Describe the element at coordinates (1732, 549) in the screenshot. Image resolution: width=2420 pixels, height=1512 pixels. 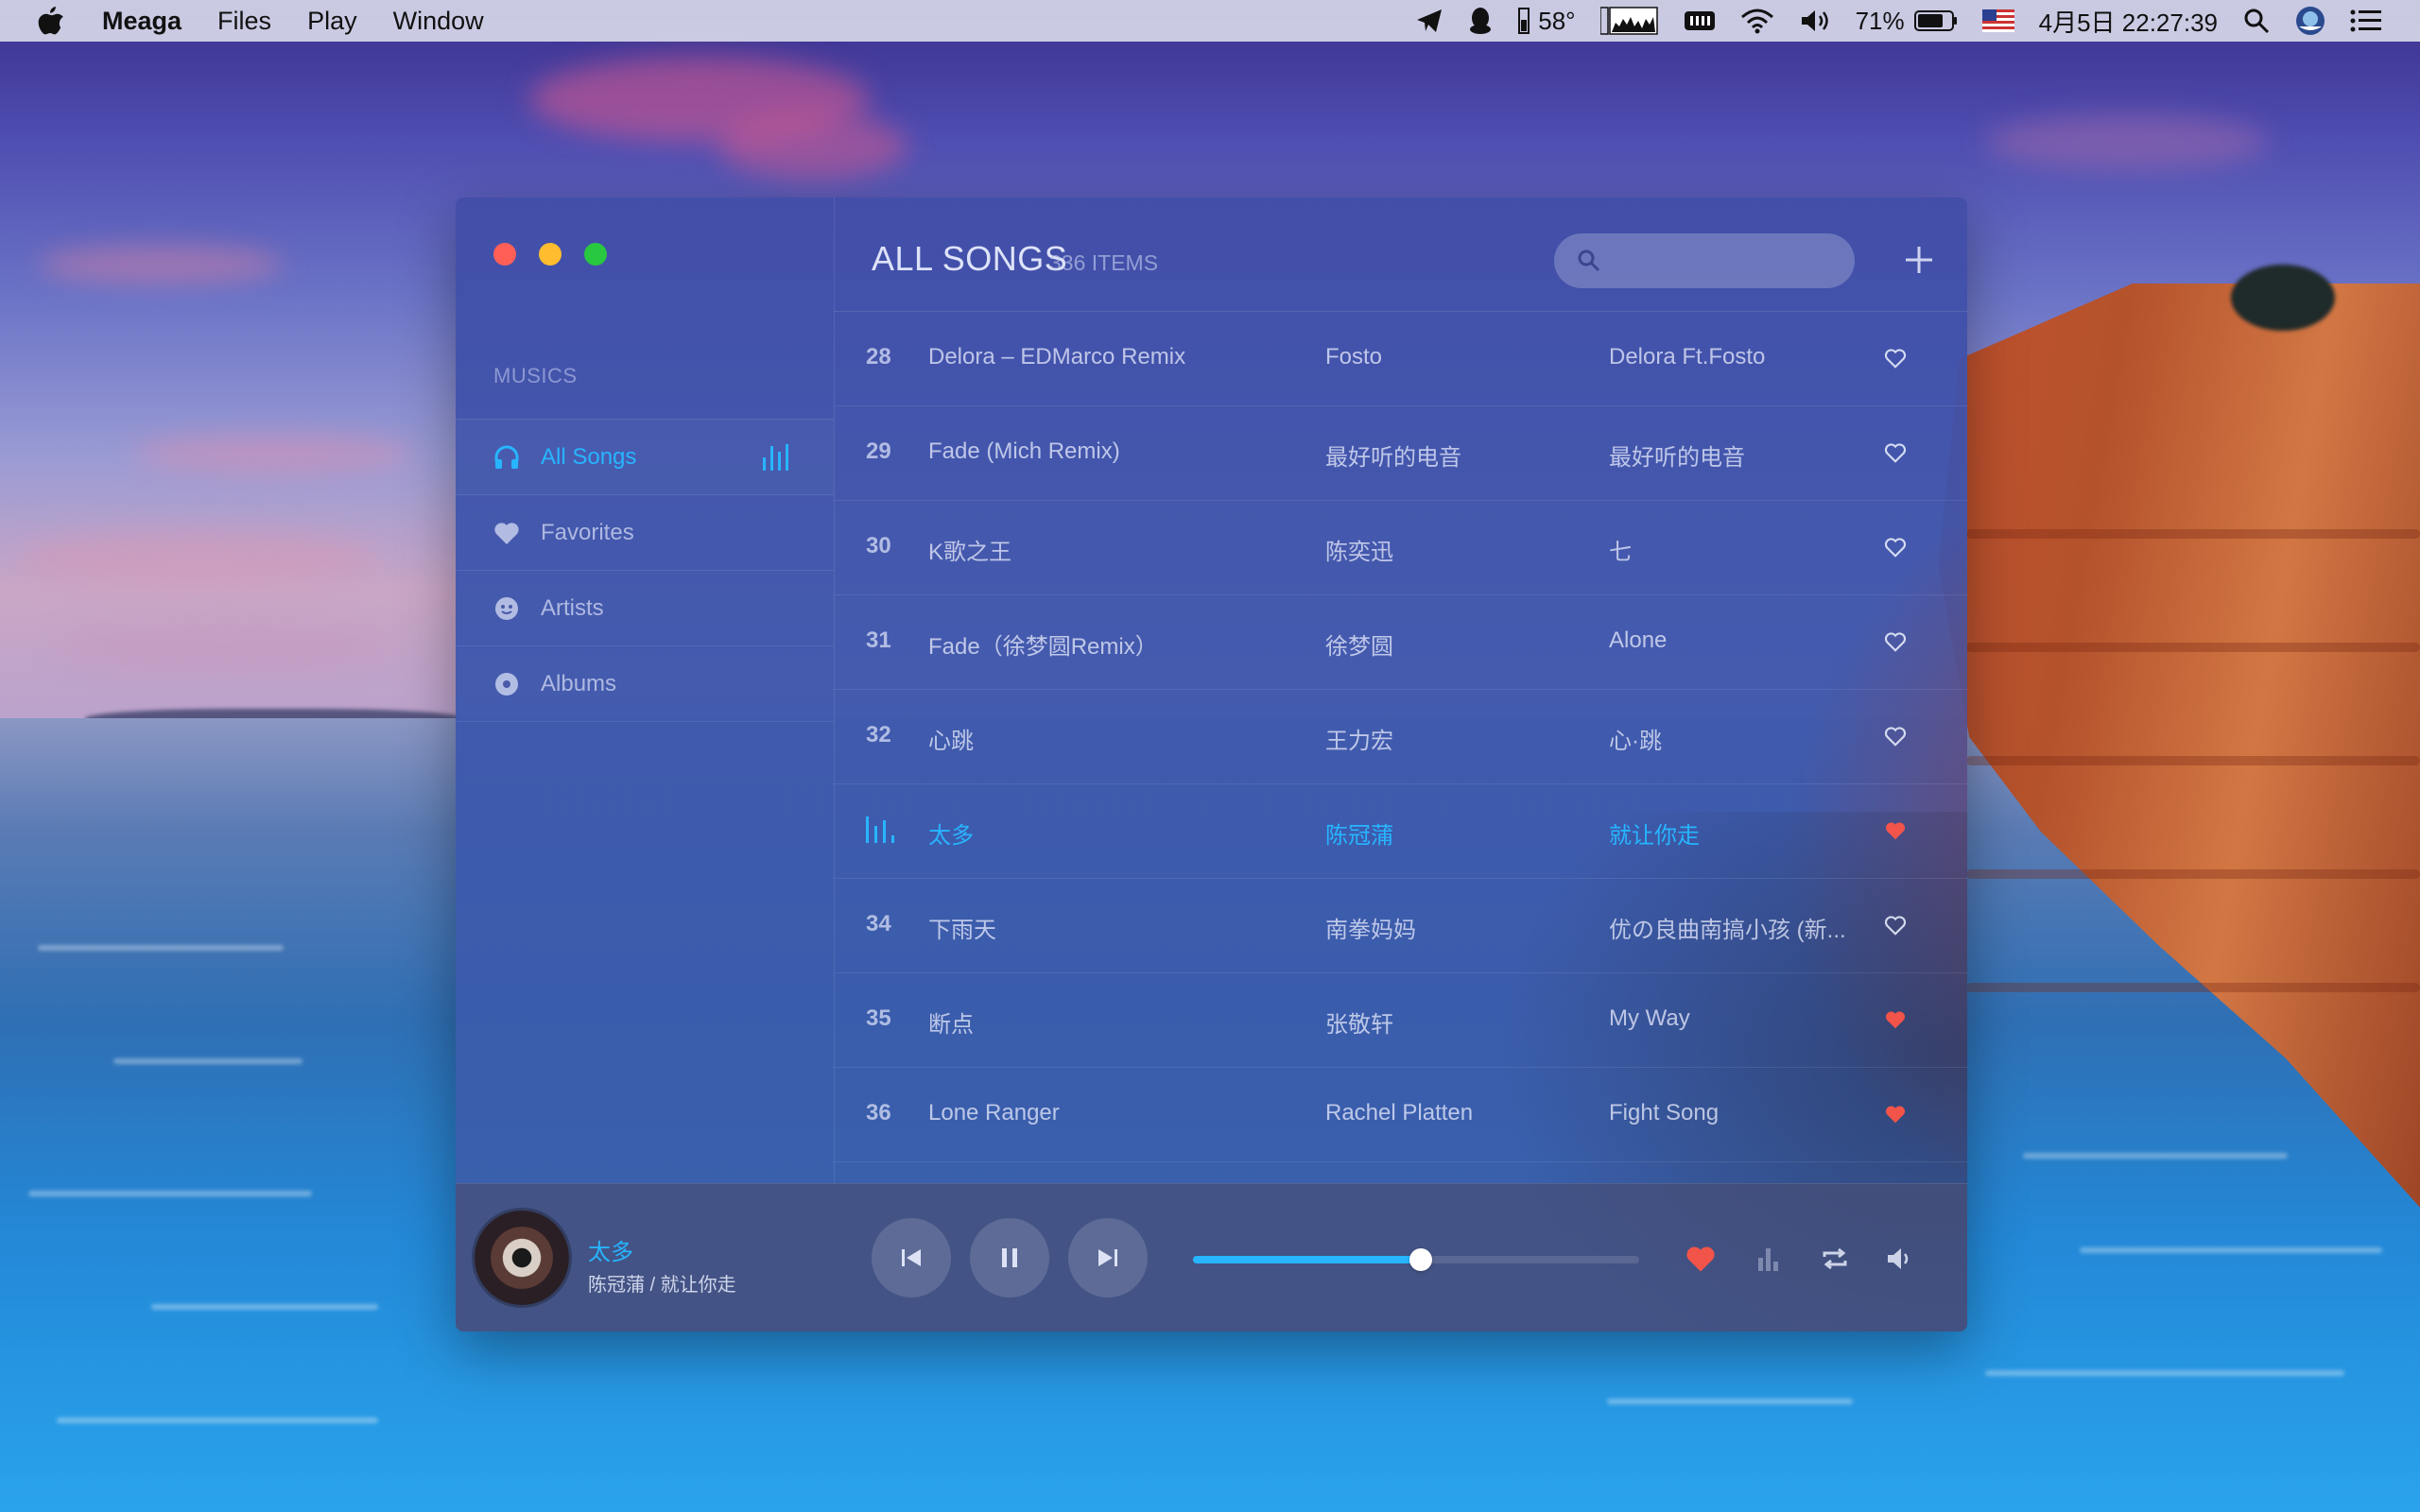
I see `song-album: 七` at that location.